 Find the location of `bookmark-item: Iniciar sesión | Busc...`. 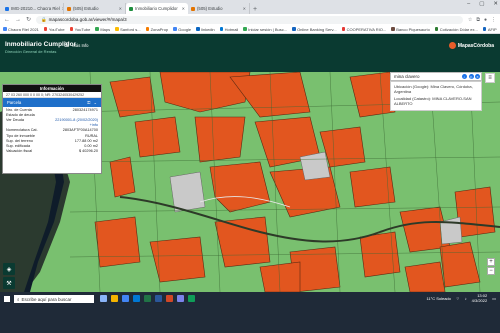

bookmark-item: Iniciar sesión | Busc... is located at coordinates (265, 29).